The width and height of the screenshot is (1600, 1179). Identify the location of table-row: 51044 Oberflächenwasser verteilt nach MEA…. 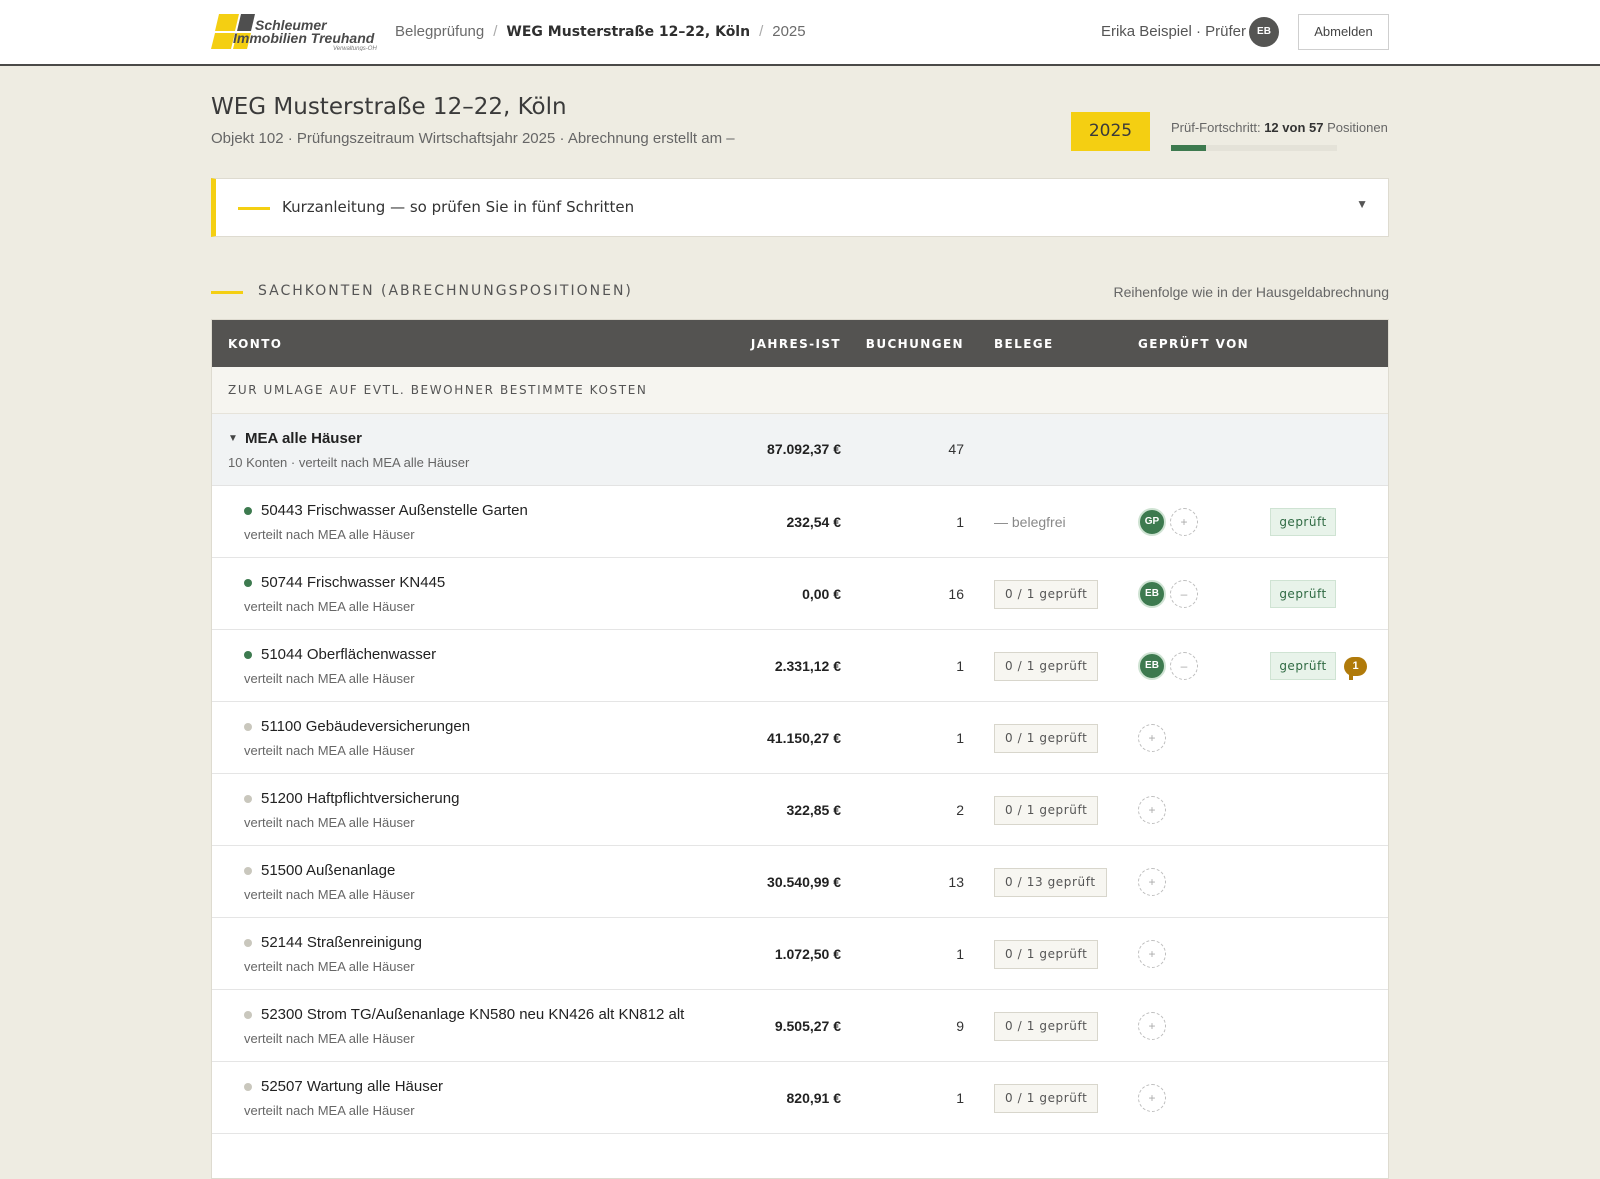
(800, 666).